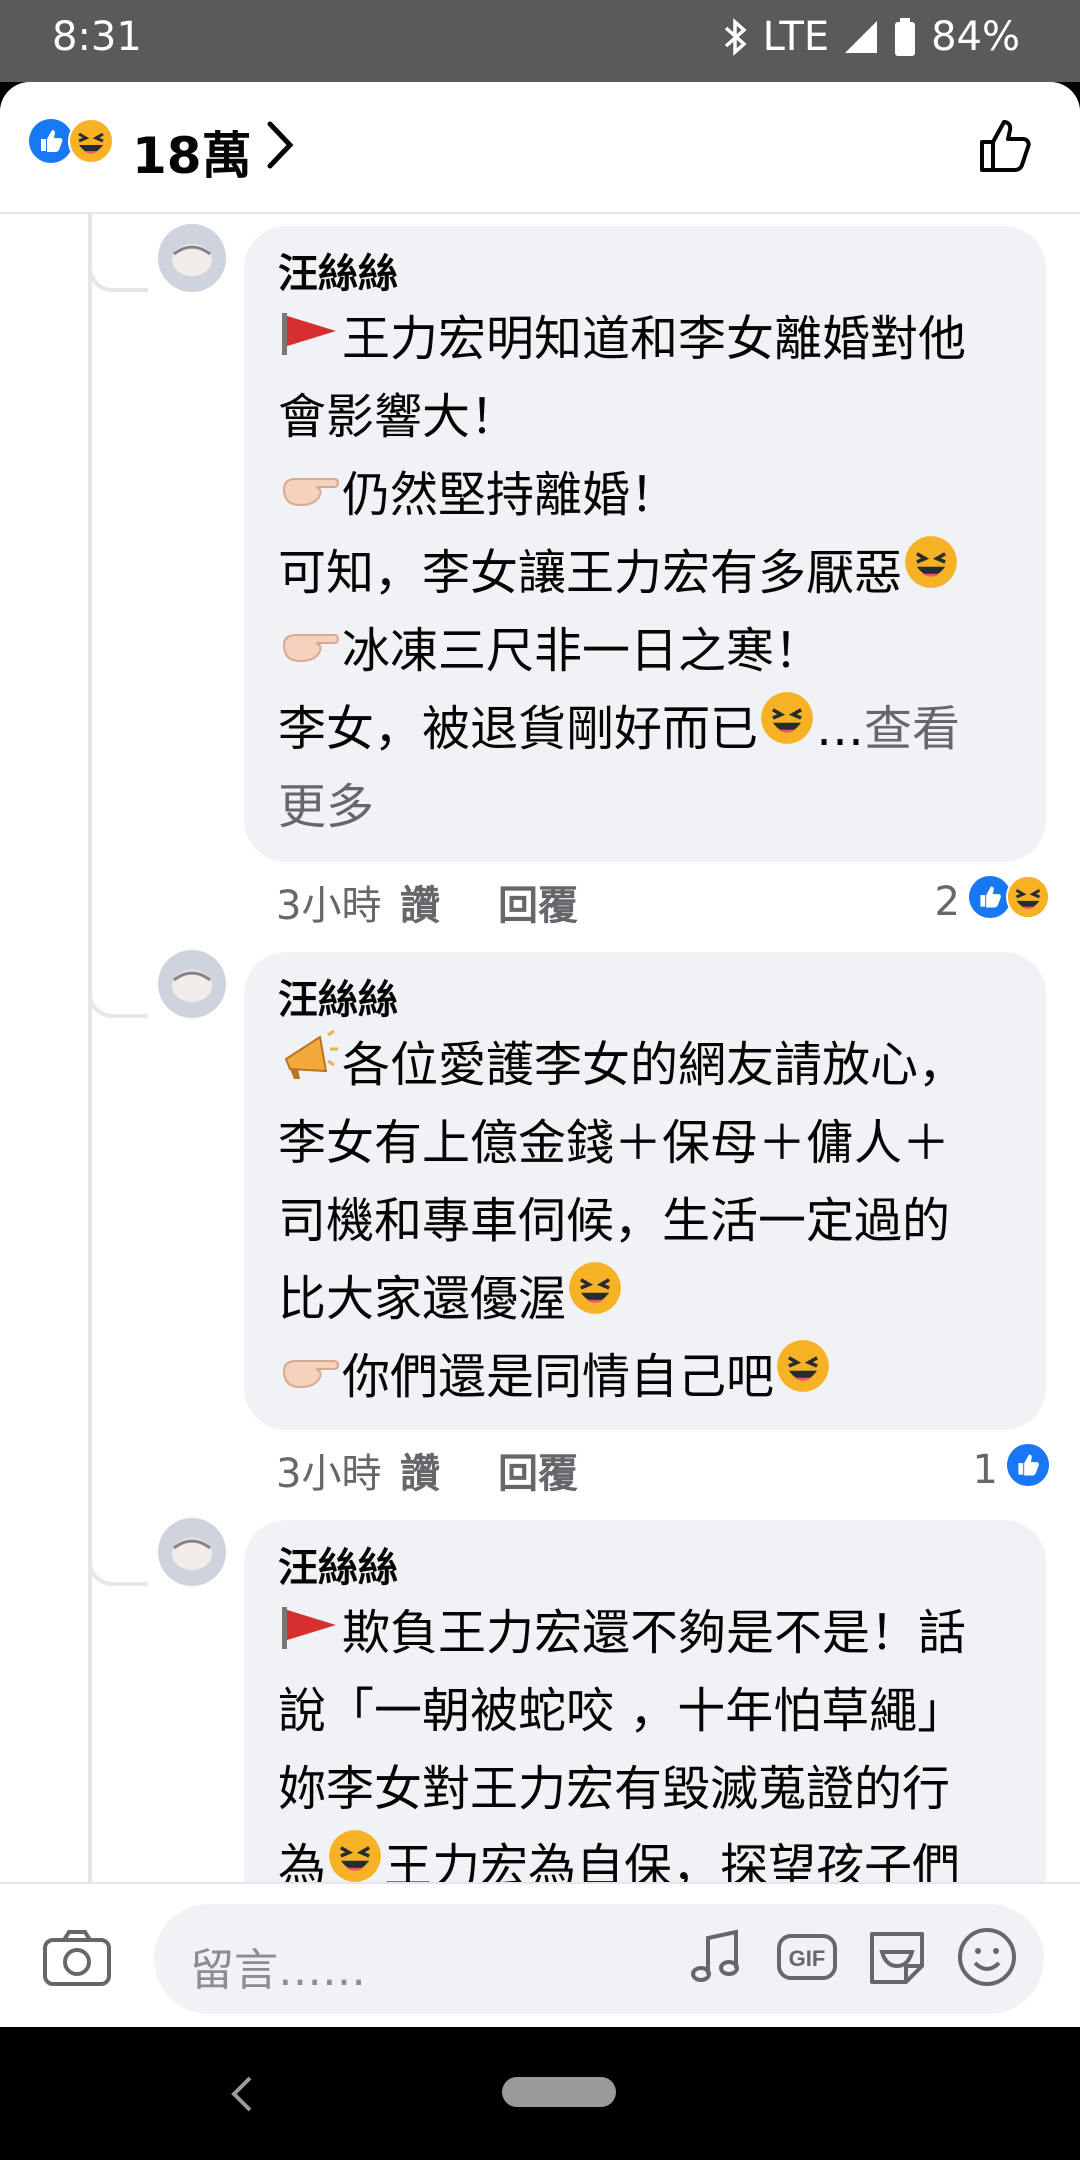 The image size is (1080, 2160). Describe the element at coordinates (540, 41) in the screenshot. I see `status-bar: 8:31 LTE 84%` at that location.